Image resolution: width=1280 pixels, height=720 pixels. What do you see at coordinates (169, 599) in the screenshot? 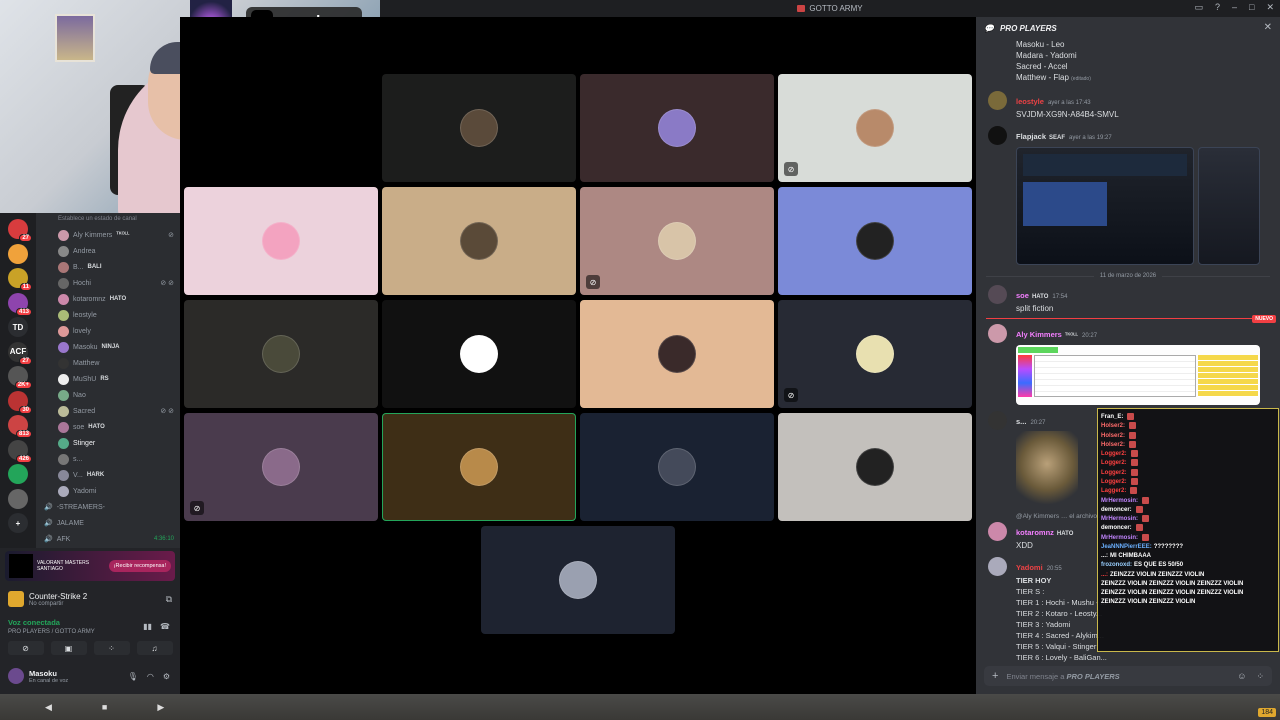
I see `screen-share-icon: ⧉` at bounding box center [169, 599].